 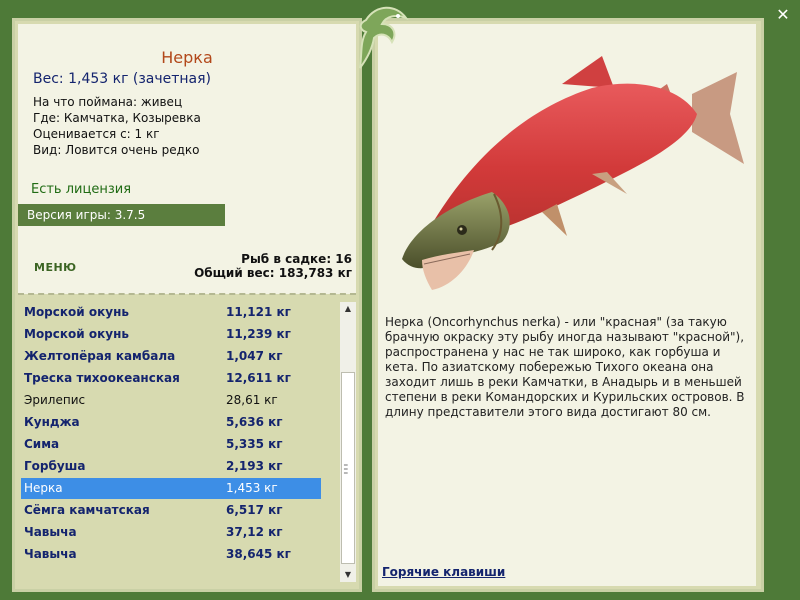 I want to click on catch-fish-name: Нерка, so click(x=43, y=488).